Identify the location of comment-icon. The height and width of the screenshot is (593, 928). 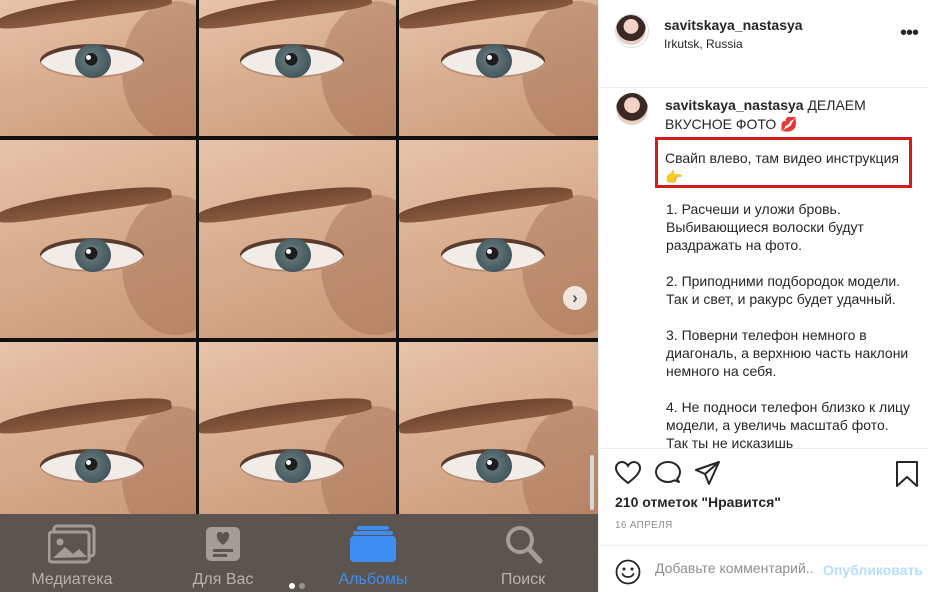
(668, 475).